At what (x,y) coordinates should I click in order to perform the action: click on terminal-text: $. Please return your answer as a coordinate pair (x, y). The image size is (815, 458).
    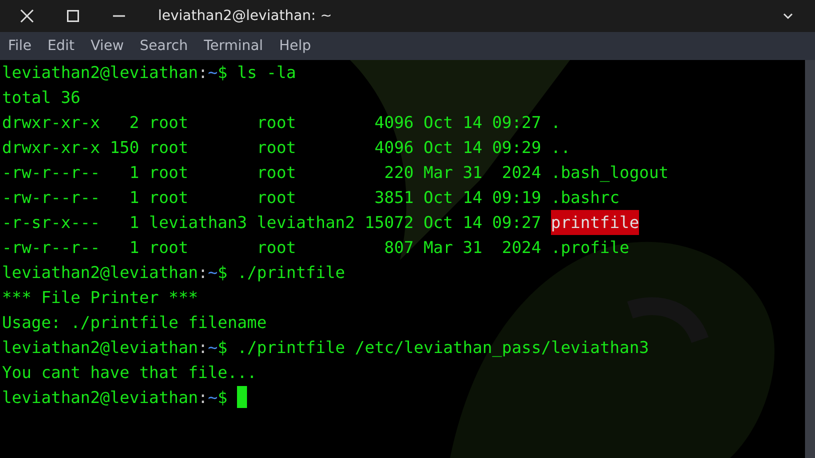
    Looking at the image, I should click on (223, 398).